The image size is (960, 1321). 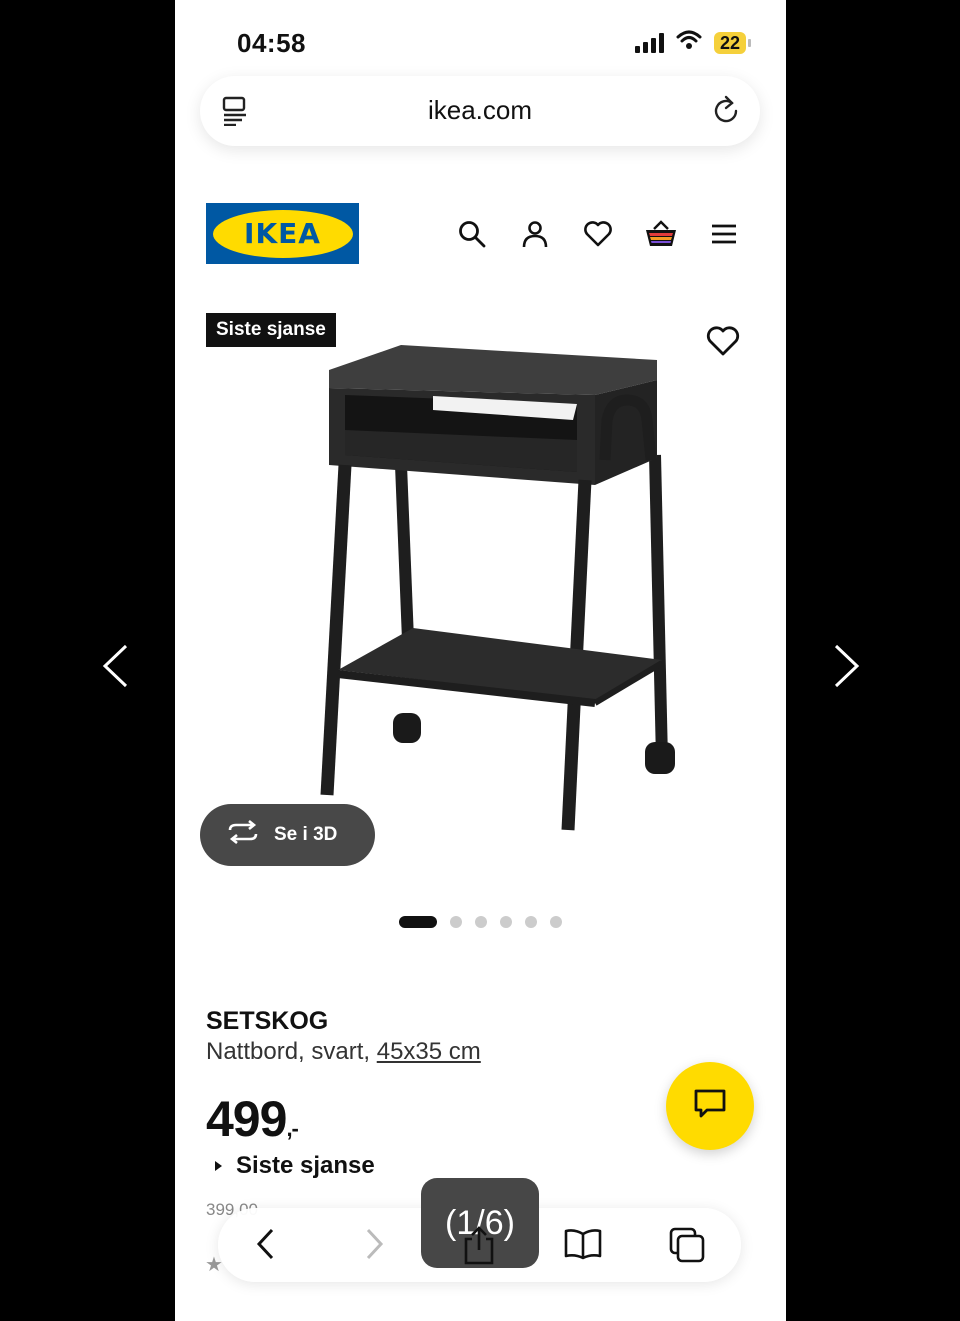 What do you see at coordinates (723, 344) in the screenshot?
I see `save-favourite-heart-icon` at bounding box center [723, 344].